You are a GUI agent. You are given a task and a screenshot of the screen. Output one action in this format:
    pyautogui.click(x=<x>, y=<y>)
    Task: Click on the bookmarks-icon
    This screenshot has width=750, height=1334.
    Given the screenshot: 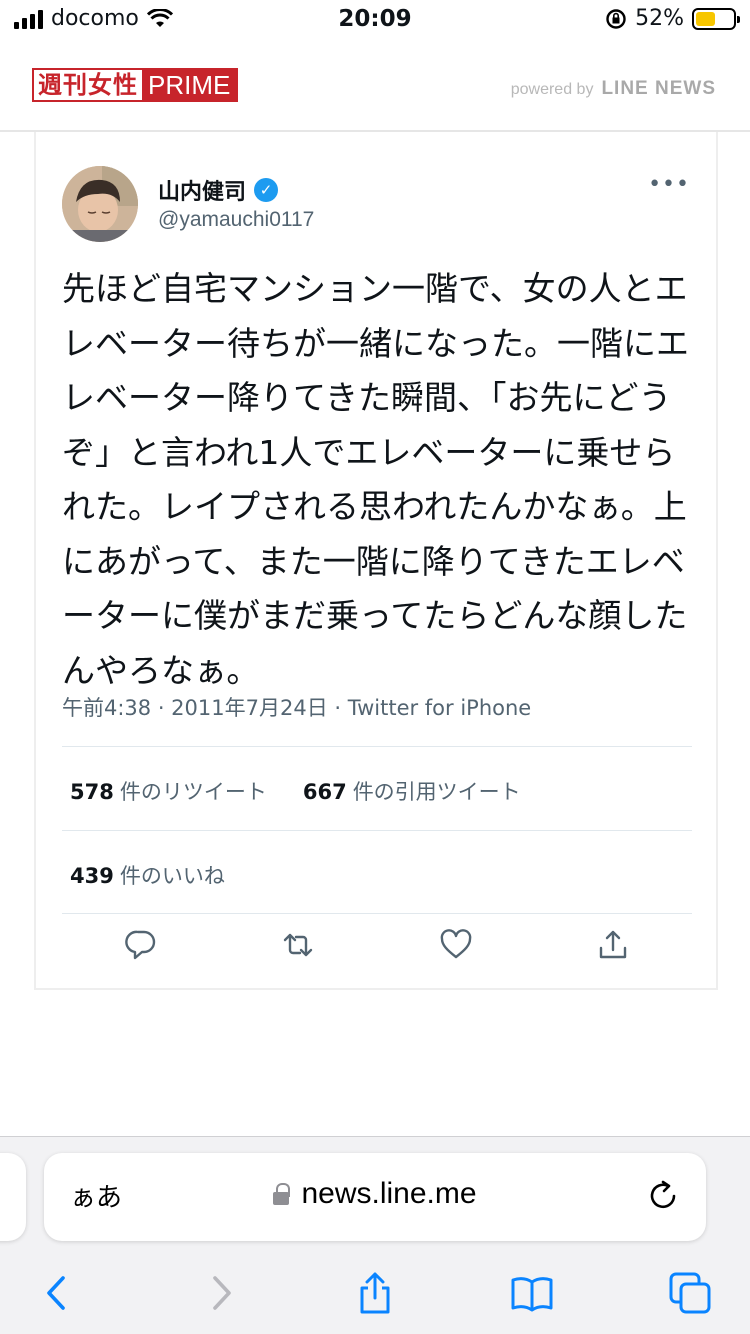 What is the action you would take?
    pyautogui.click(x=532, y=1294)
    